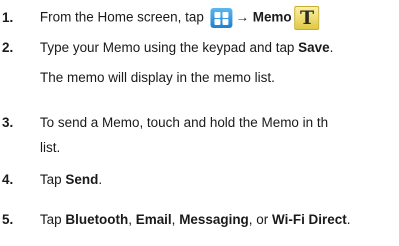 This screenshot has width=399, height=246. What do you see at coordinates (242, 17) in the screenshot?
I see `arrow: →` at bounding box center [242, 17].